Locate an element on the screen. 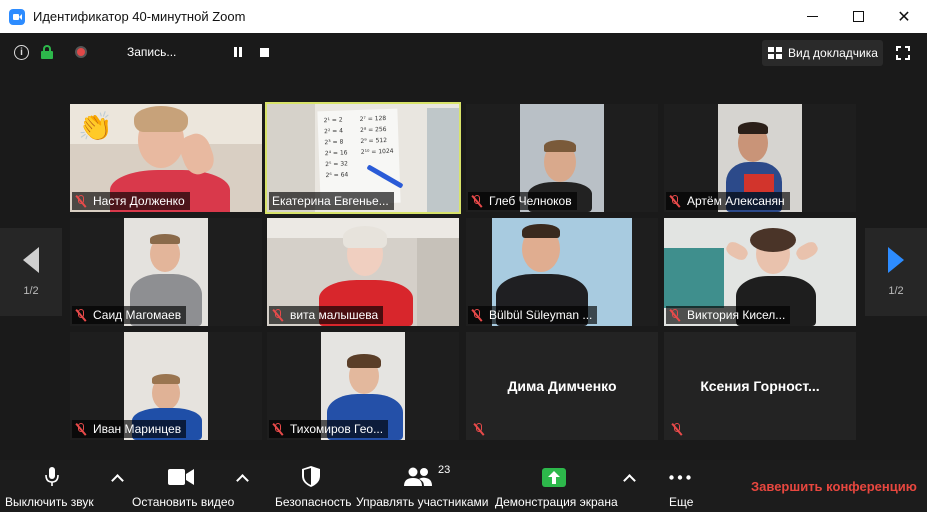 This screenshot has height=512, width=927. maximize-icon is located at coordinates (858, 16).